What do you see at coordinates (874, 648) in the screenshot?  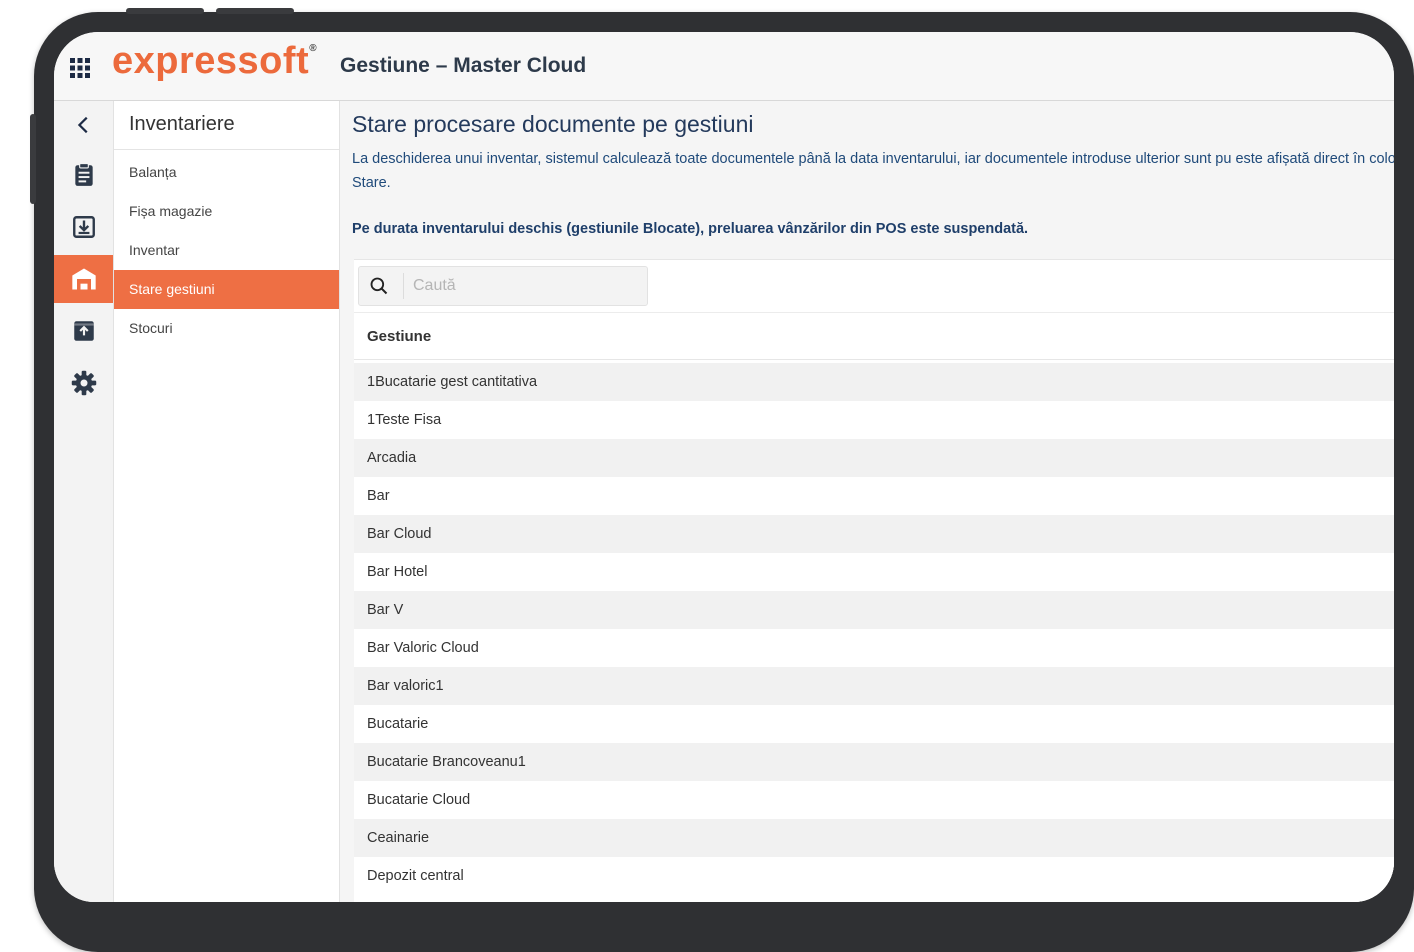 I see `table-row: Bar Valoric Cloud` at bounding box center [874, 648].